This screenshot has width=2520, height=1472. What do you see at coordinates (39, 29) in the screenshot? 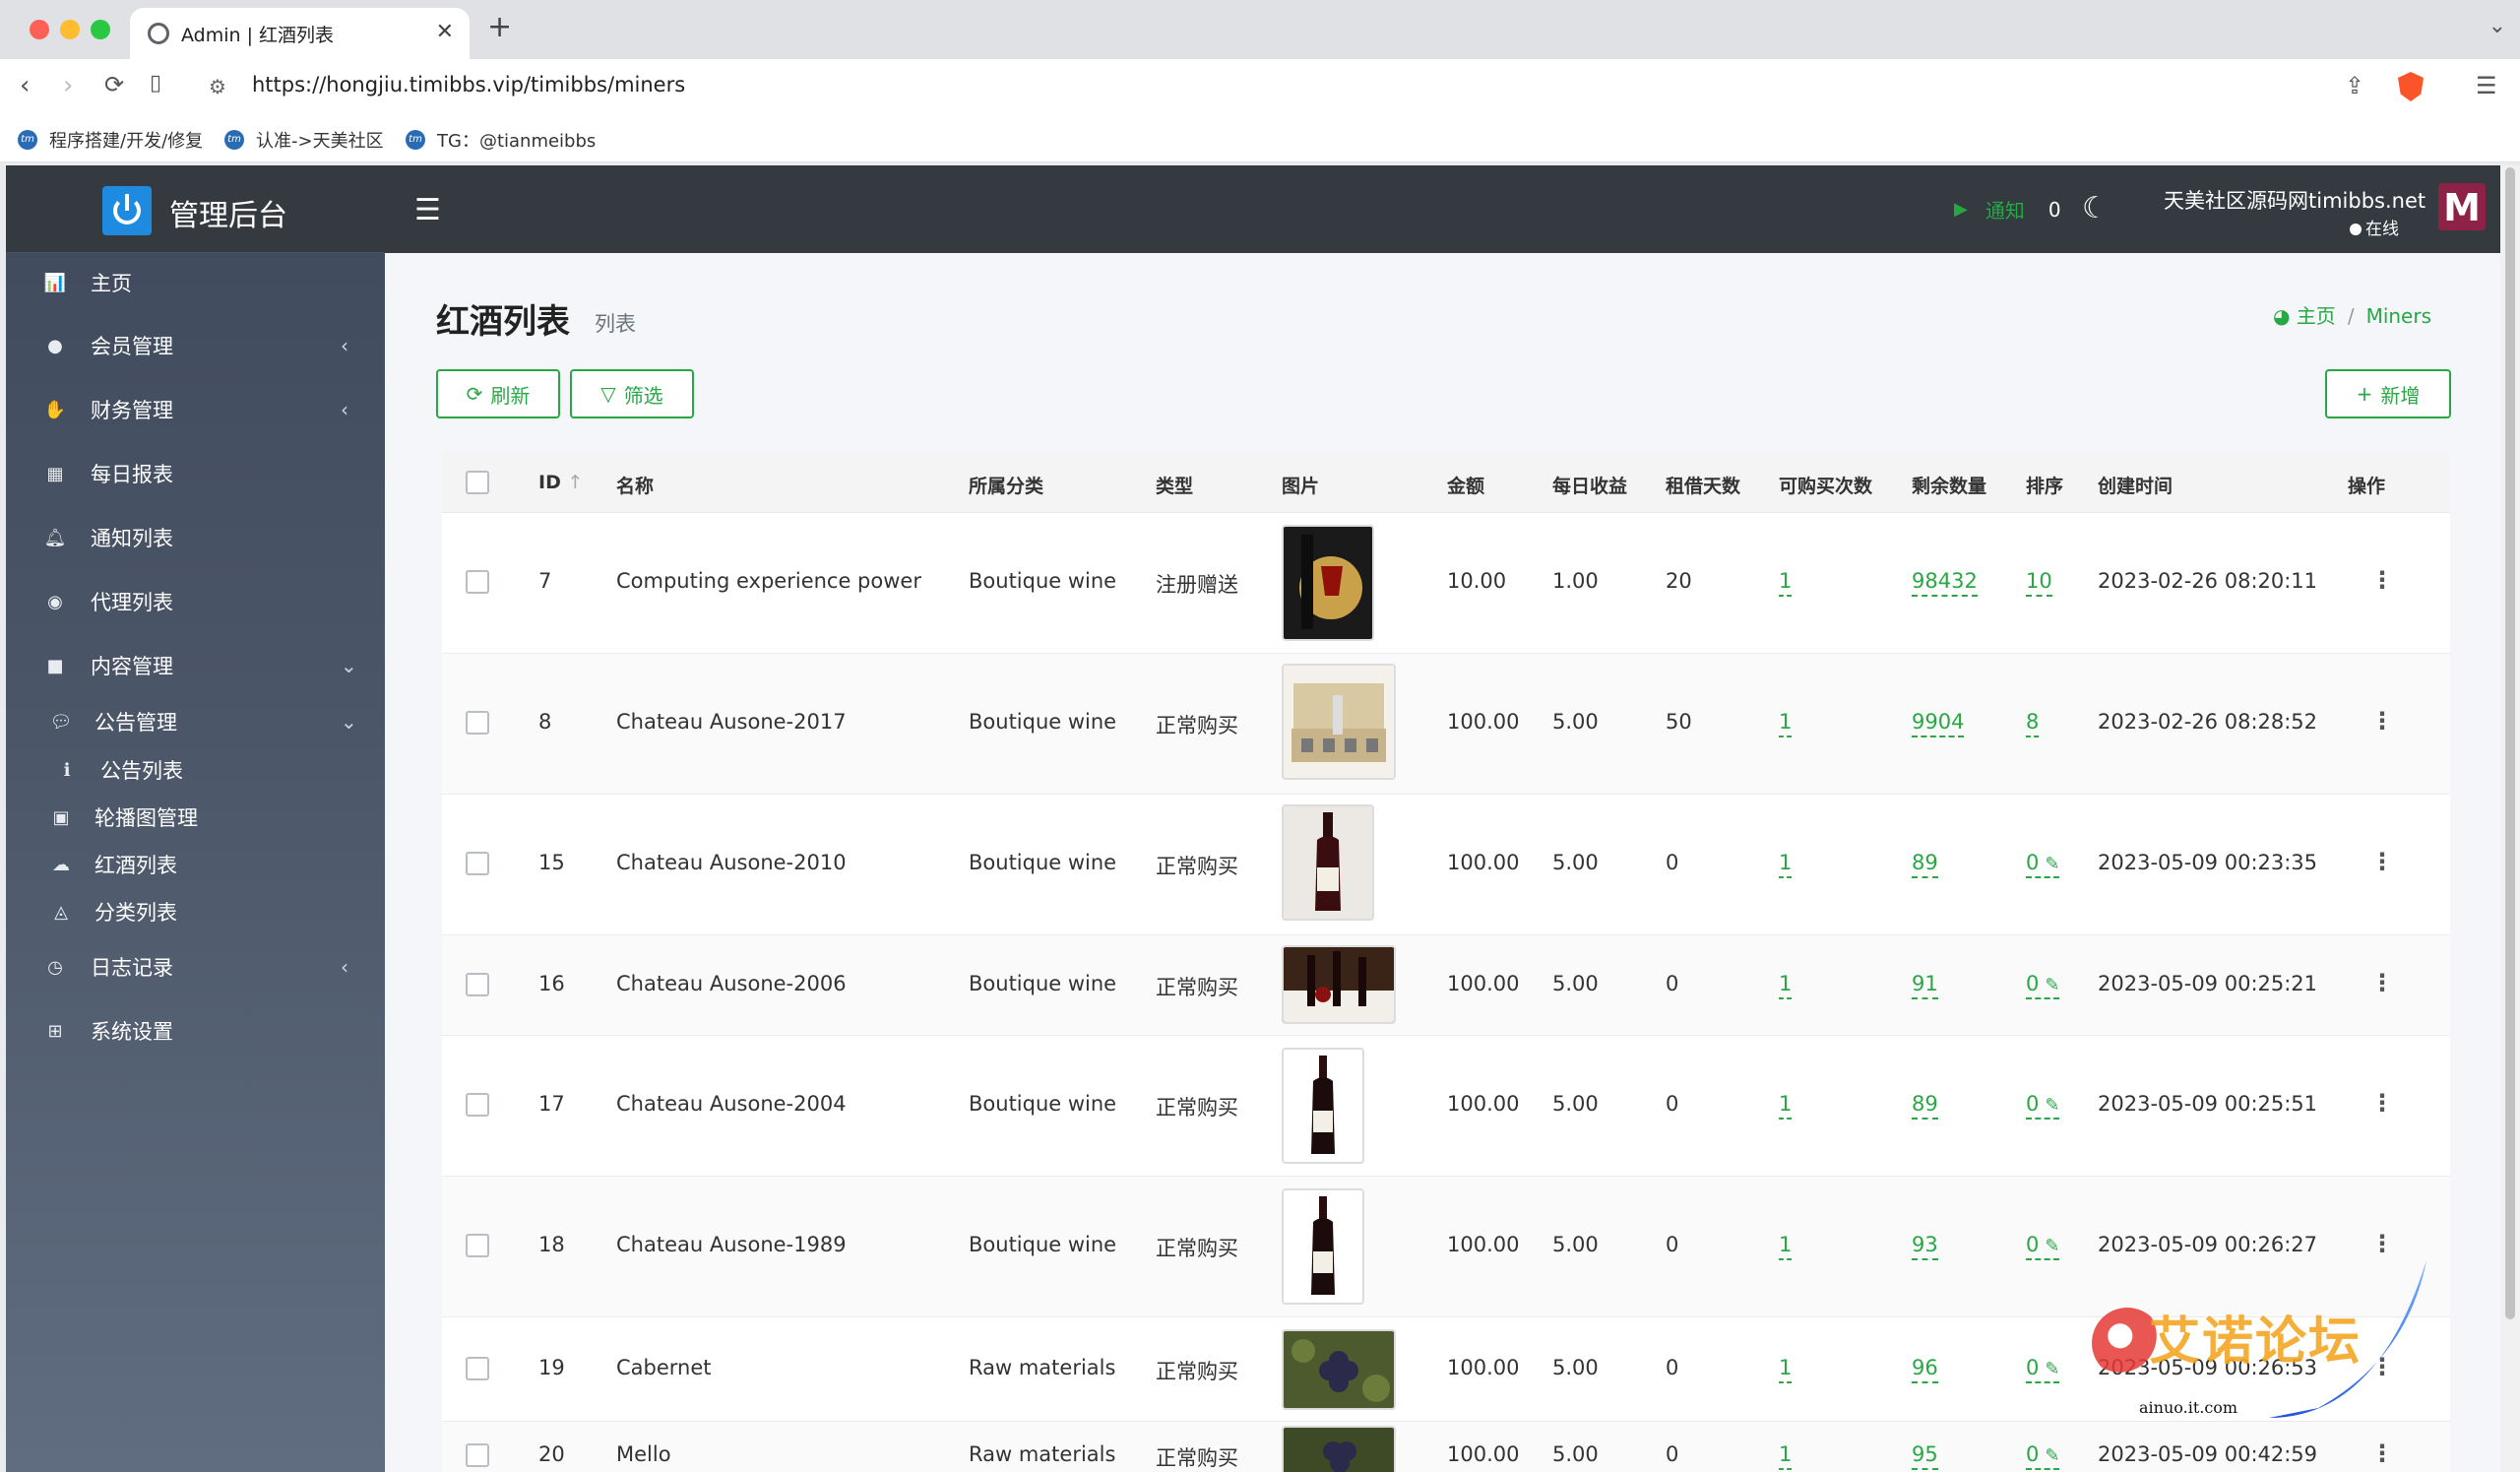
I see `window-close-button` at bounding box center [39, 29].